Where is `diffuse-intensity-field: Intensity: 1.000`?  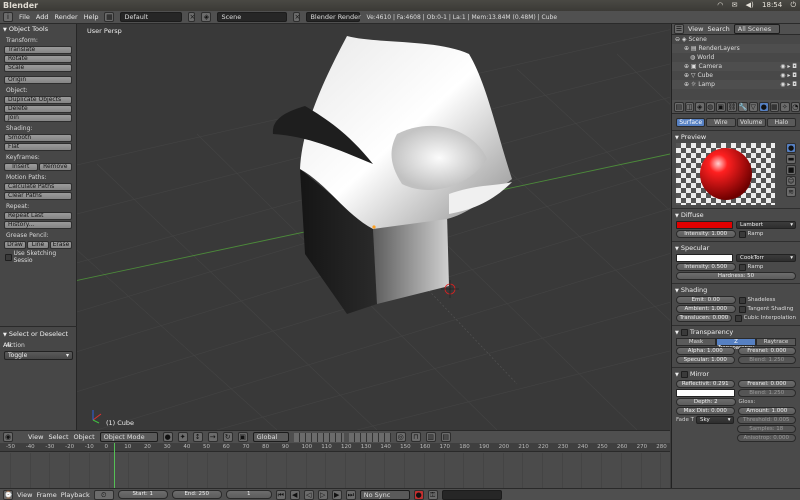
diffuse-intensity-field: Intensity: 1.000 is located at coordinates (706, 234).